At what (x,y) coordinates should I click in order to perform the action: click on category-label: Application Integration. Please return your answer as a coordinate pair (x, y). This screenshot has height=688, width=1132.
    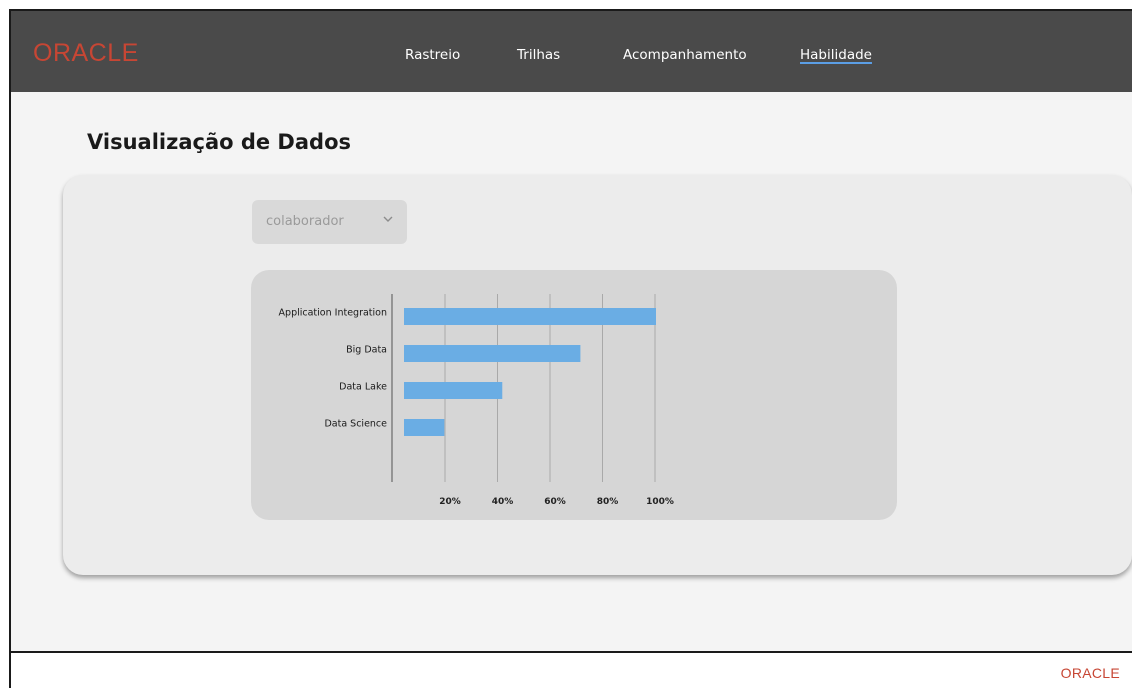
    Looking at the image, I should click on (333, 313).